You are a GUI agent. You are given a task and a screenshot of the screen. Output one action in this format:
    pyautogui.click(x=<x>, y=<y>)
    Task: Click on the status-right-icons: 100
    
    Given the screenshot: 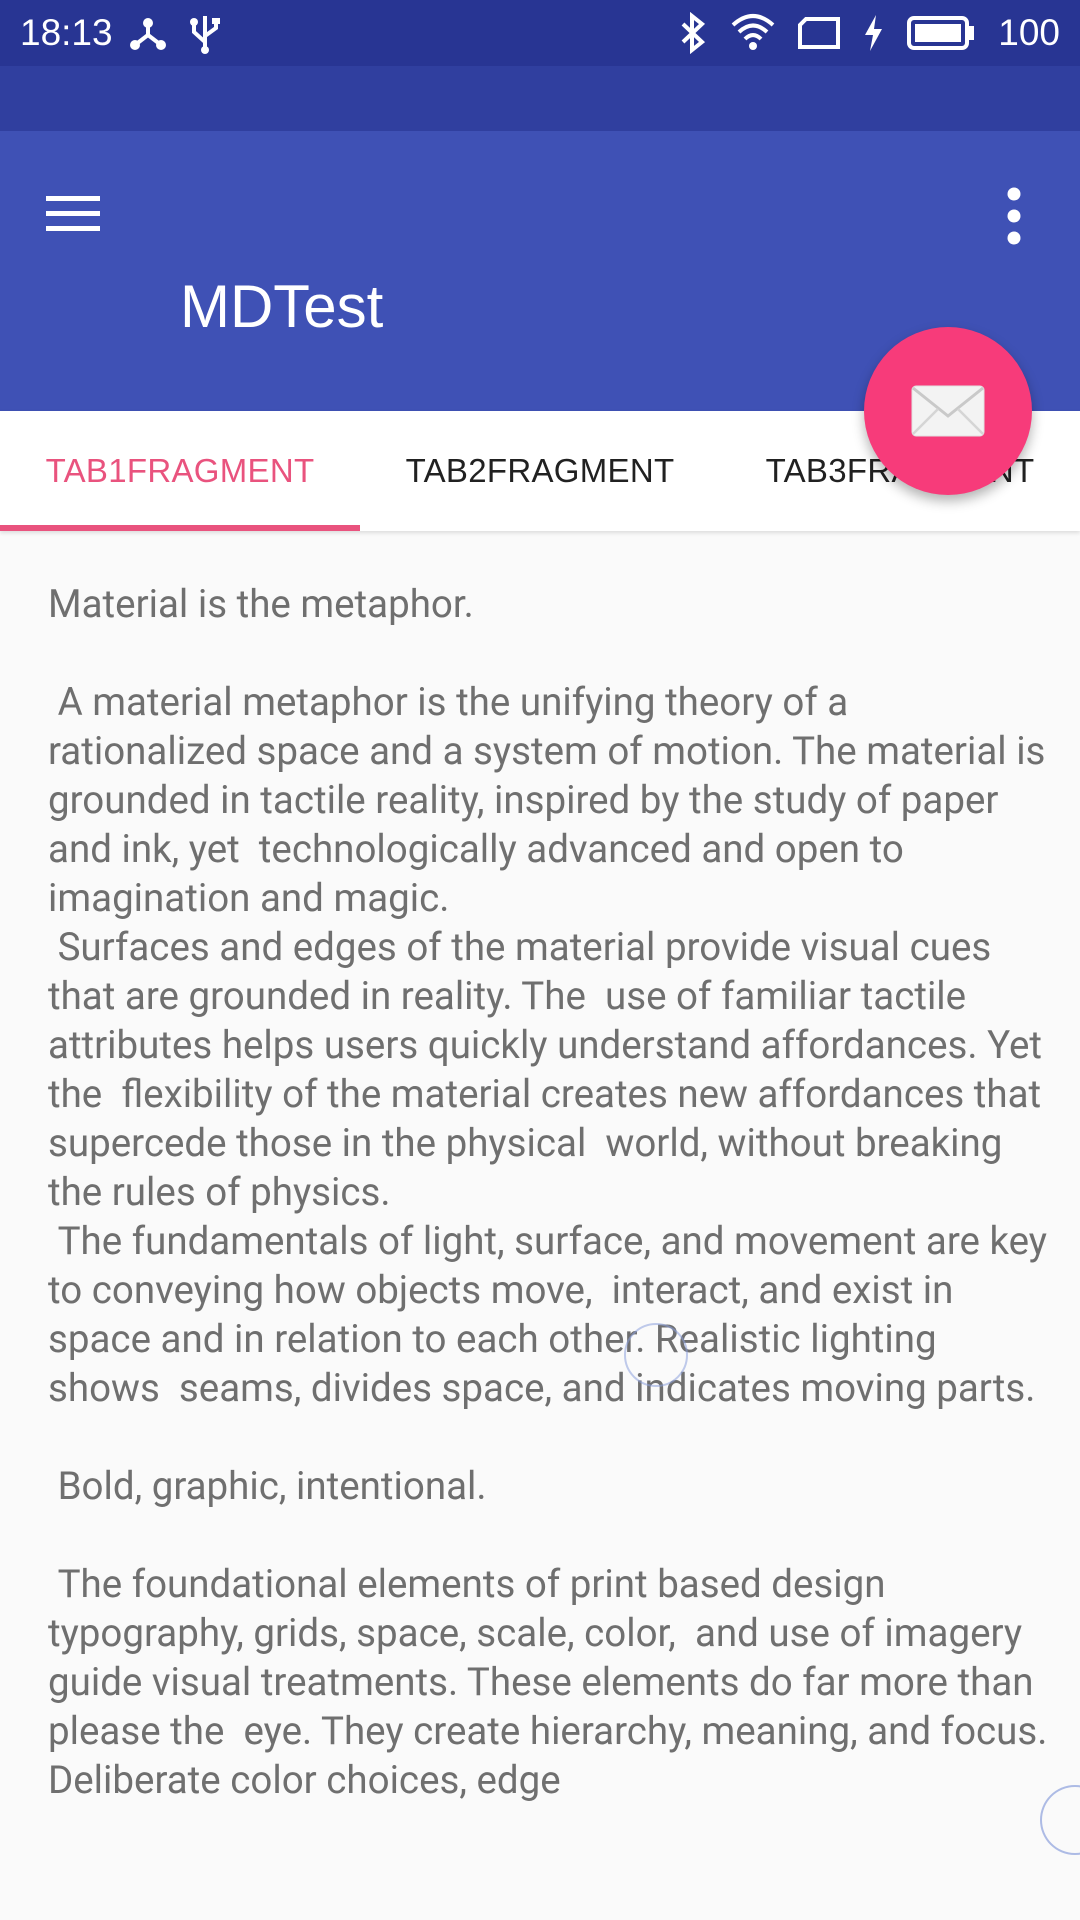 What is the action you would take?
    pyautogui.click(x=869, y=33)
    